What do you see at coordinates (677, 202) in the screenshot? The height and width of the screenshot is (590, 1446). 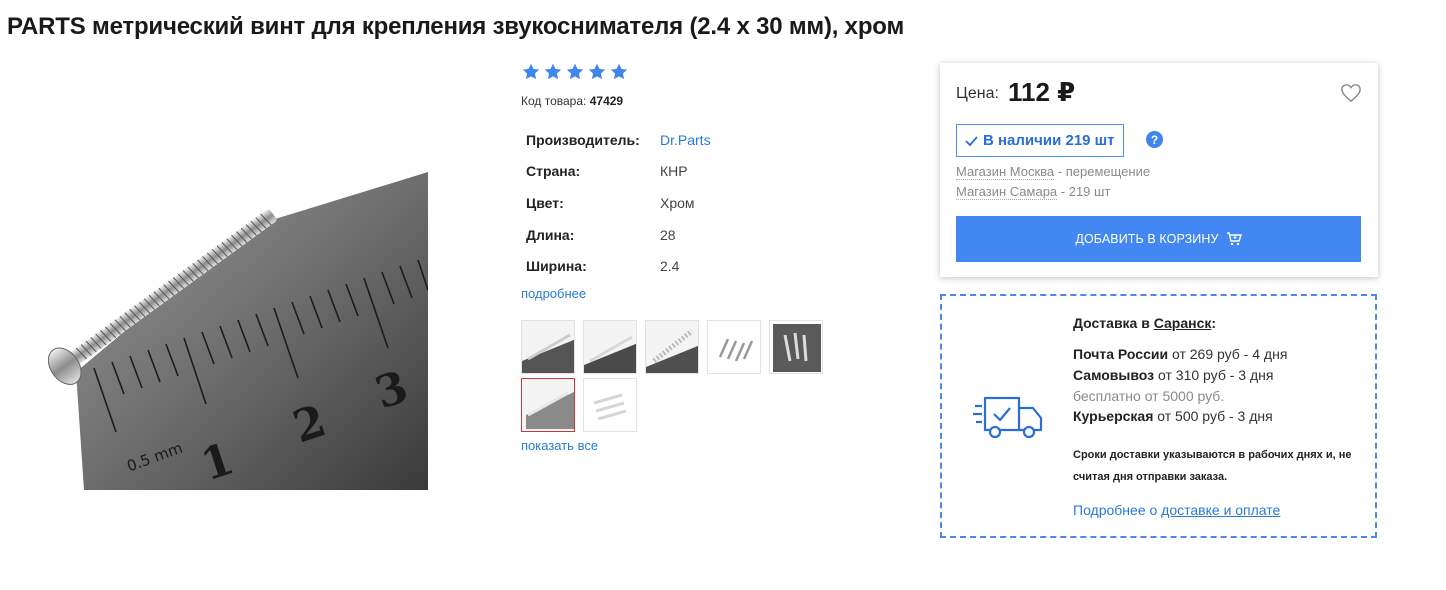 I see `property-value: Хром` at bounding box center [677, 202].